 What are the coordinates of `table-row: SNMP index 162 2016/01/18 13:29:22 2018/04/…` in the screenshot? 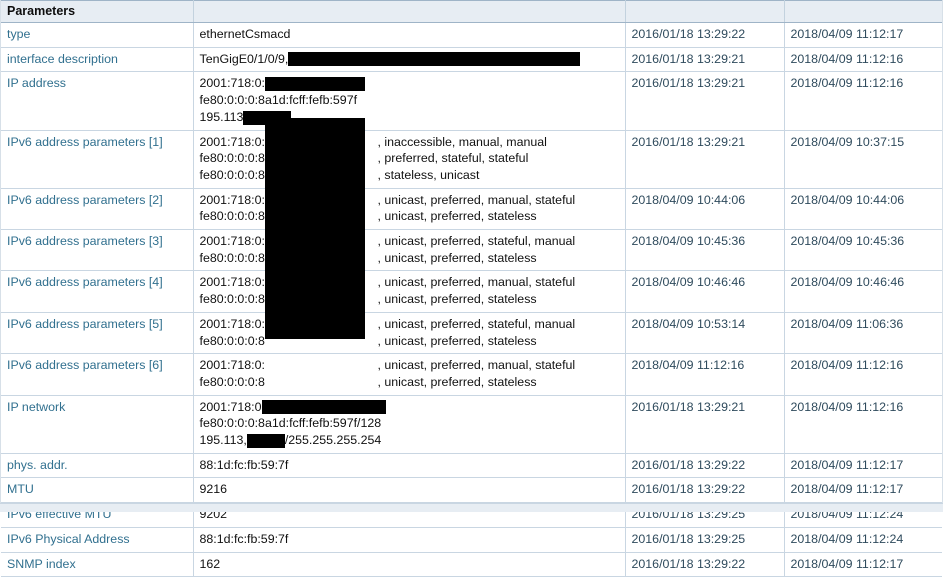 It's located at (471, 564).